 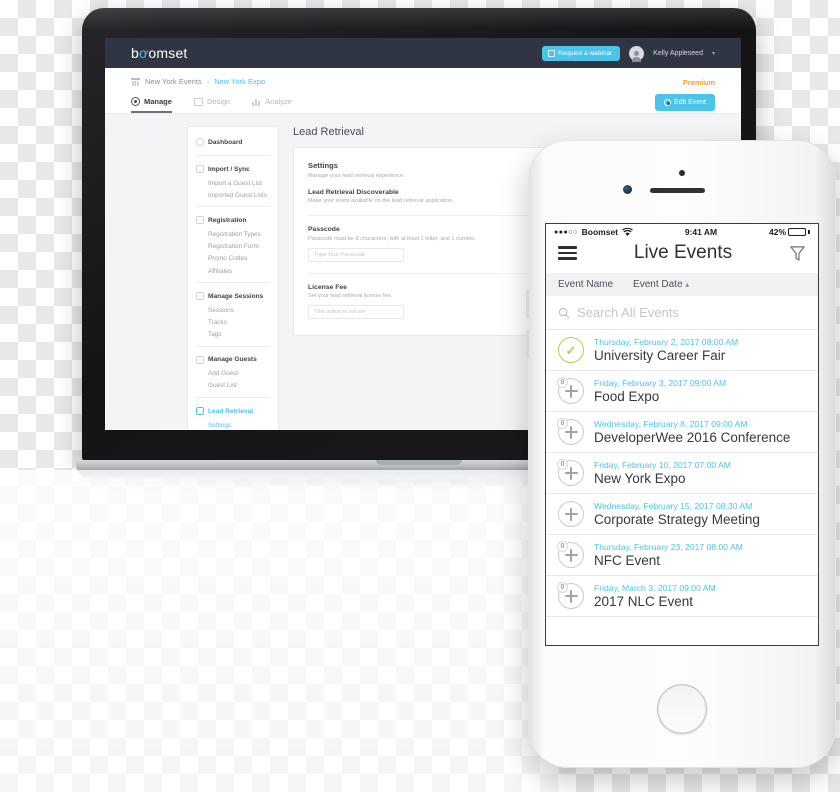 What do you see at coordinates (562, 423) in the screenshot?
I see `event-count-badge: 0` at bounding box center [562, 423].